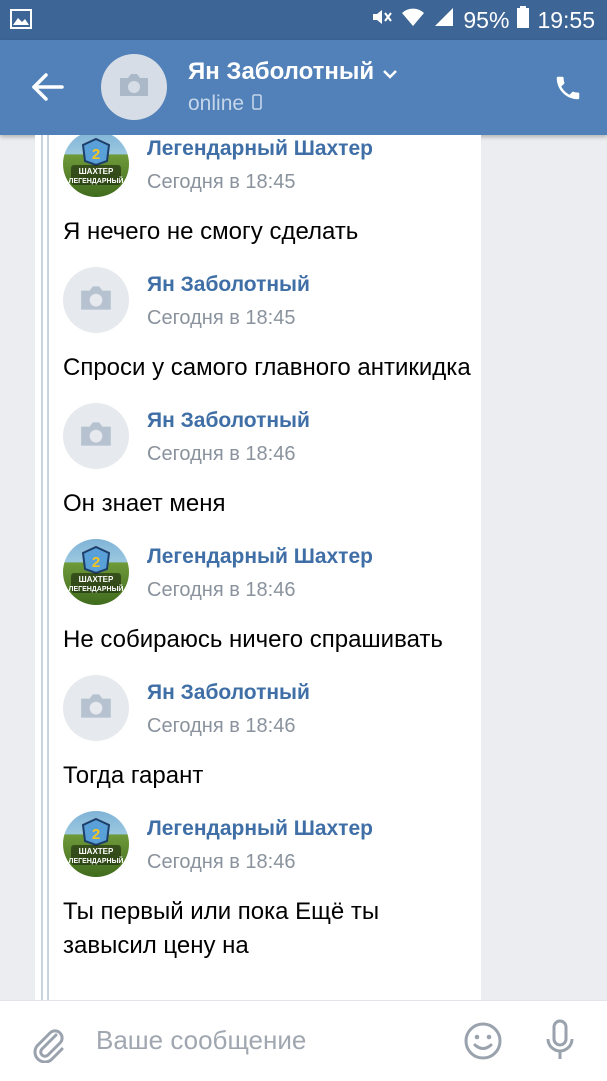 This screenshot has width=607, height=1081. I want to click on clock: 19:55, so click(566, 19).